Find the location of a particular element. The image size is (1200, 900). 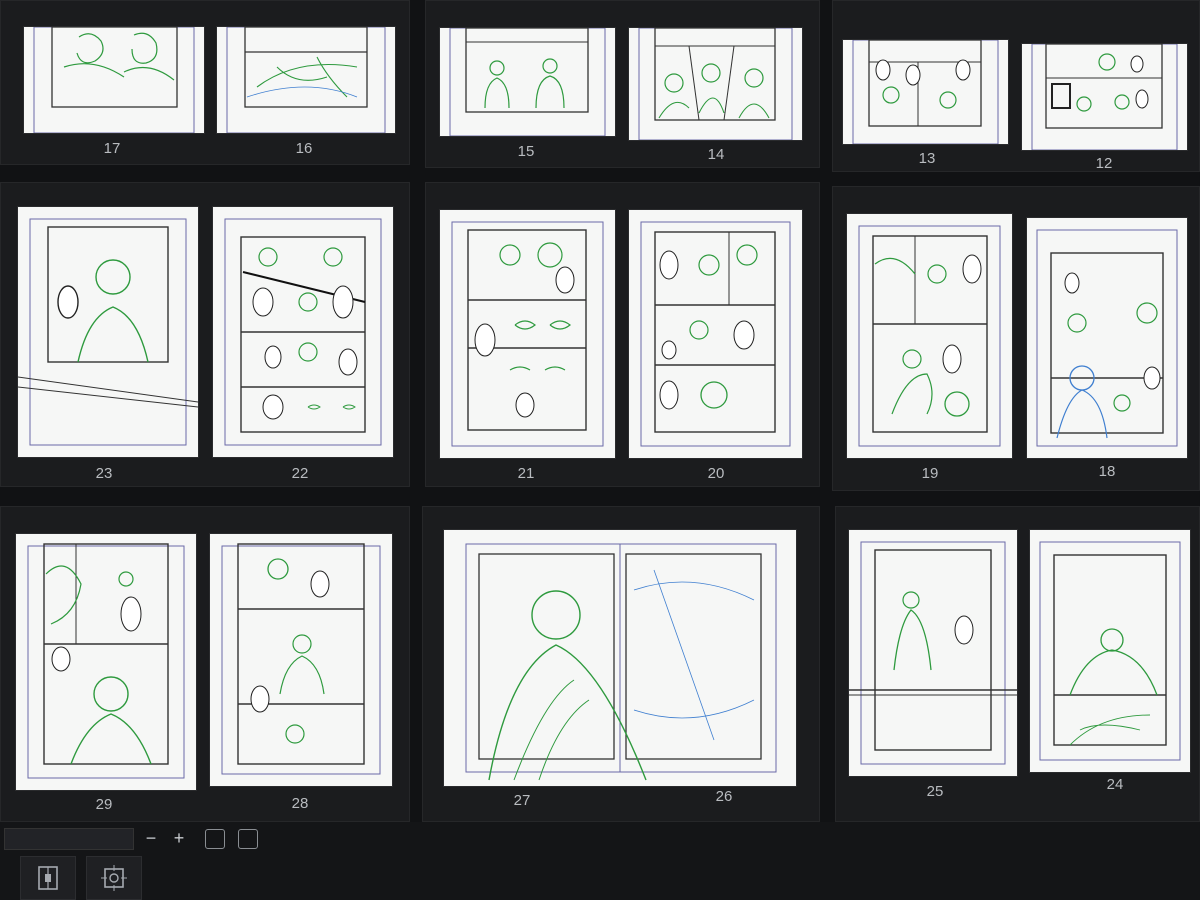

page-number: 18 is located at coordinates (1107, 471).